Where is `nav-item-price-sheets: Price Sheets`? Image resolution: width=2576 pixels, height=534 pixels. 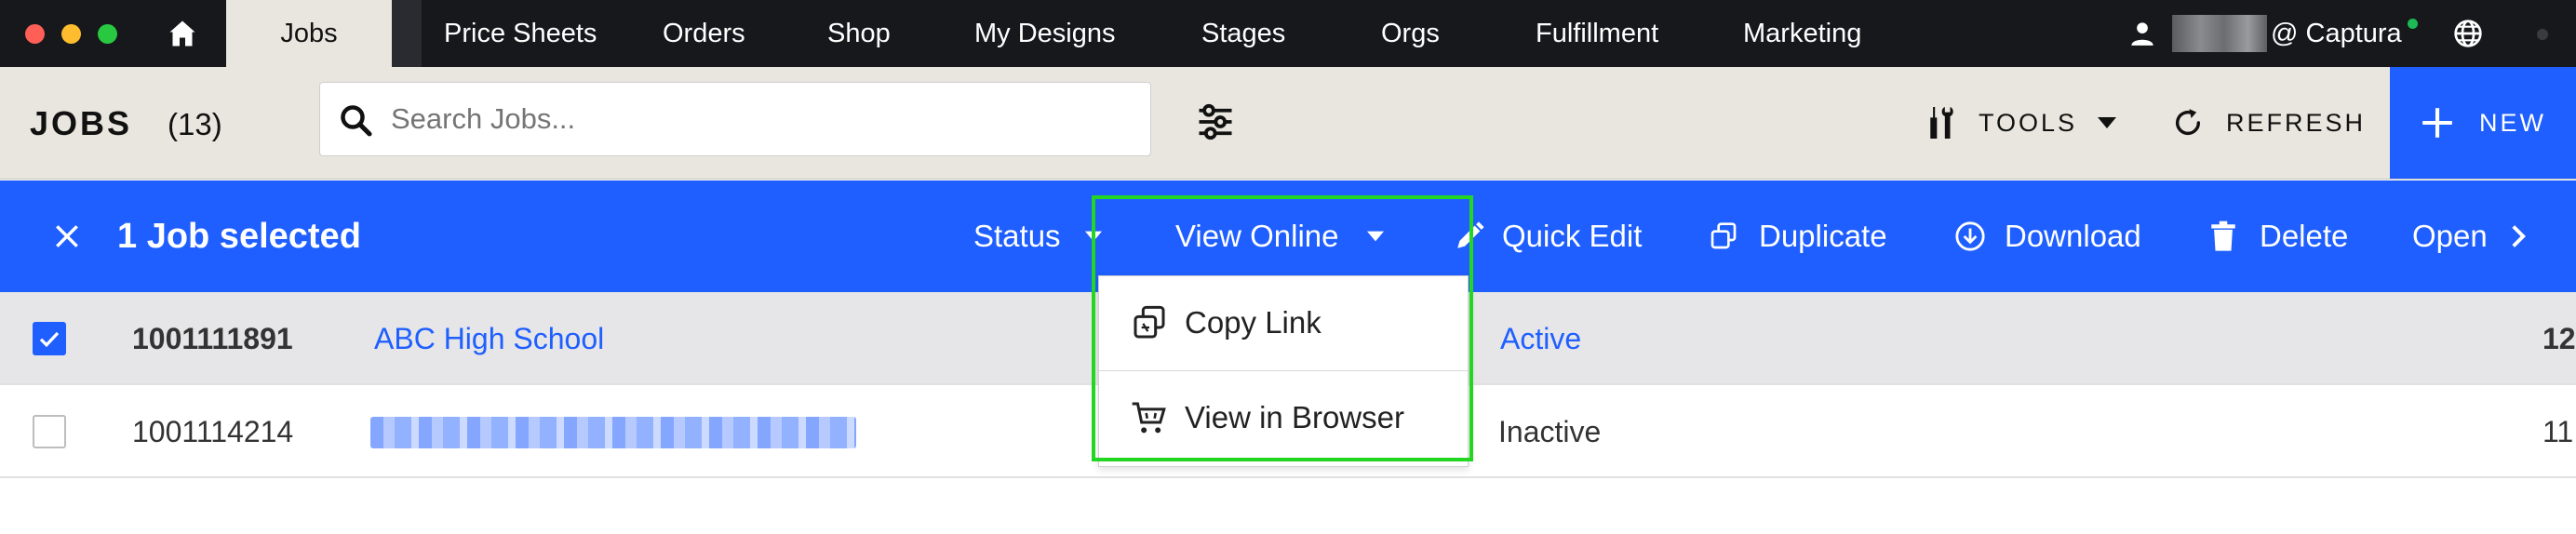
nav-item-price-sheets: Price Sheets is located at coordinates (520, 33).